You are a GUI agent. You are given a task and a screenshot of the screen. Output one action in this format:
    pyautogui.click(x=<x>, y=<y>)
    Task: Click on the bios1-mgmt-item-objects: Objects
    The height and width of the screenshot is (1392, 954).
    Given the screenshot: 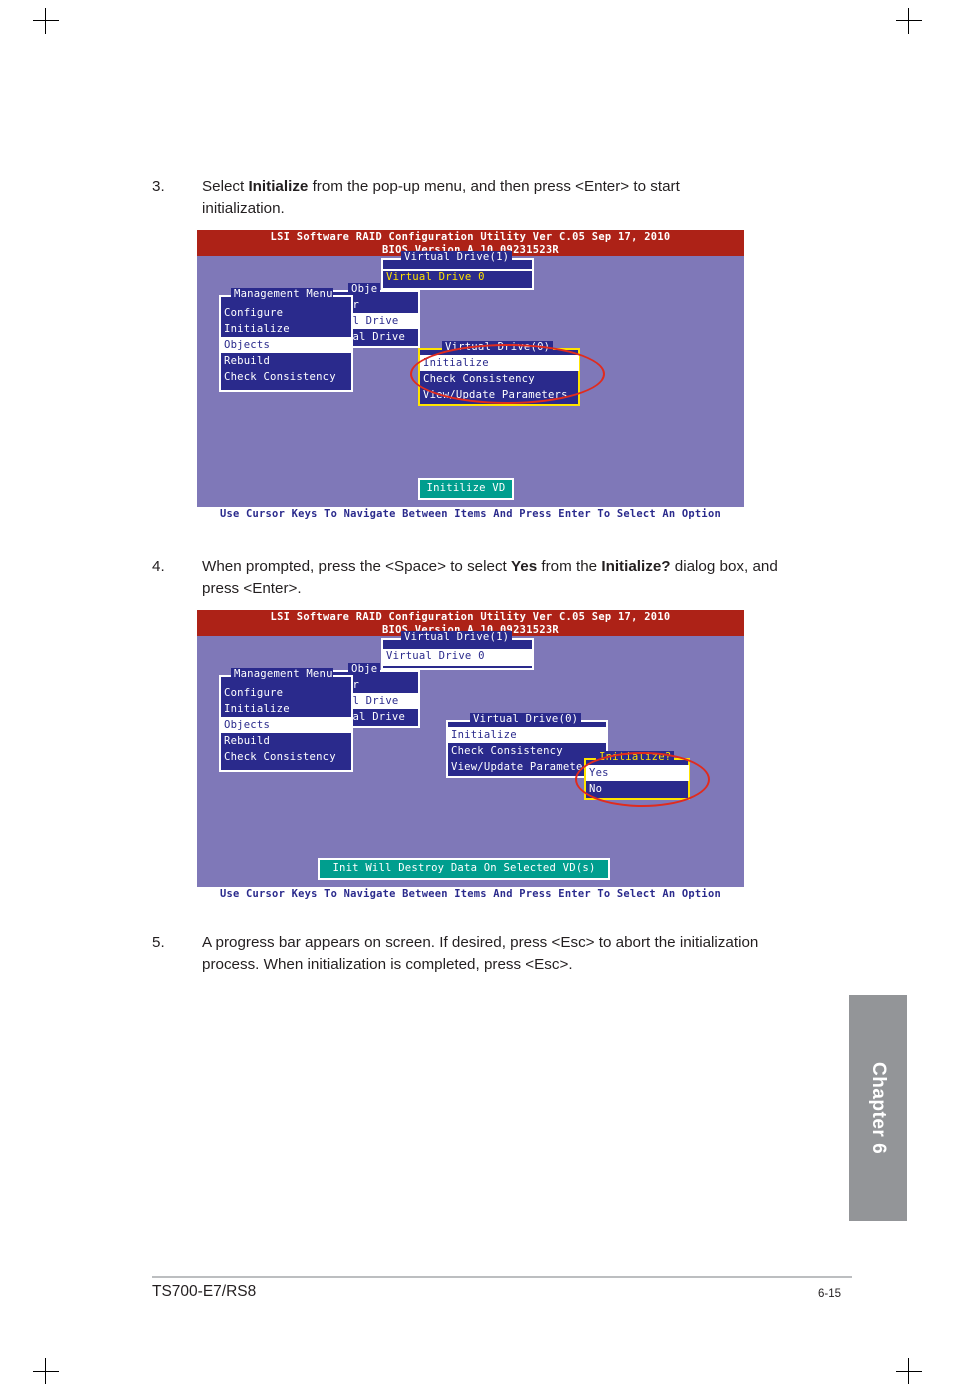 What is the action you would take?
    pyautogui.click(x=286, y=345)
    